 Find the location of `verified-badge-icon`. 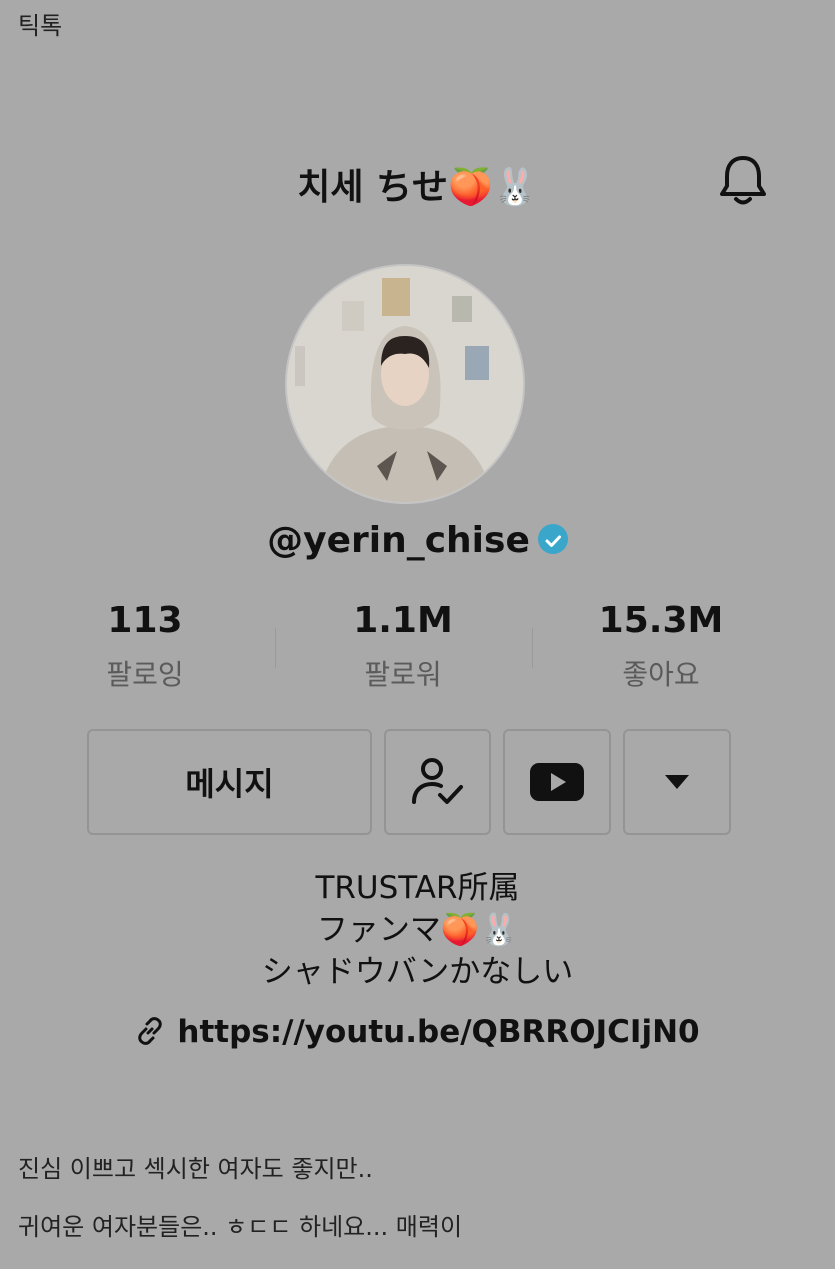

verified-badge-icon is located at coordinates (552, 539).